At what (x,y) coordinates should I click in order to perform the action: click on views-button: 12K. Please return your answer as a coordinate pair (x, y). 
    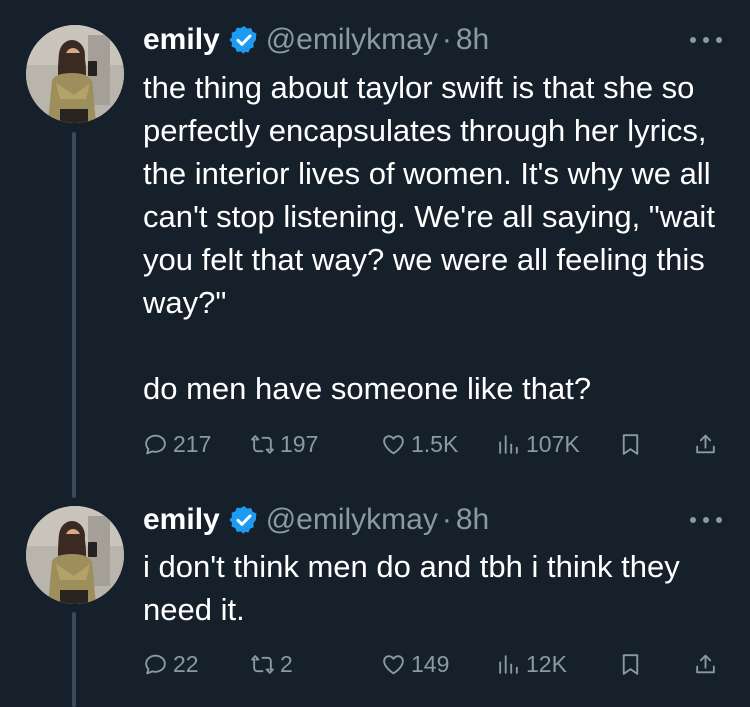
    Looking at the image, I should click on (531, 664).